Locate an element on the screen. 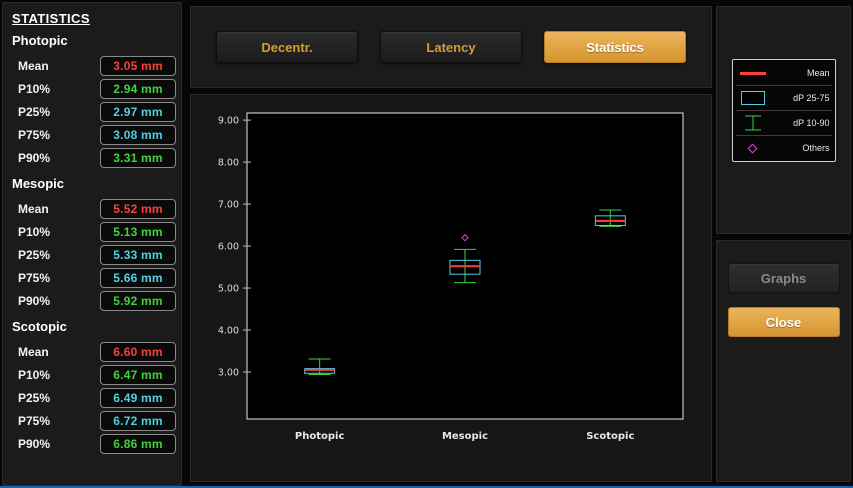 The height and width of the screenshot is (488, 853). stat-row: P90% 6.86 mm is located at coordinates (94, 443).